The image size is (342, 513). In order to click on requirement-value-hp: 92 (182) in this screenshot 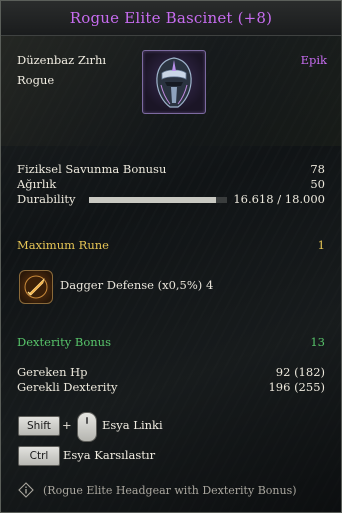, I will do `click(300, 372)`.